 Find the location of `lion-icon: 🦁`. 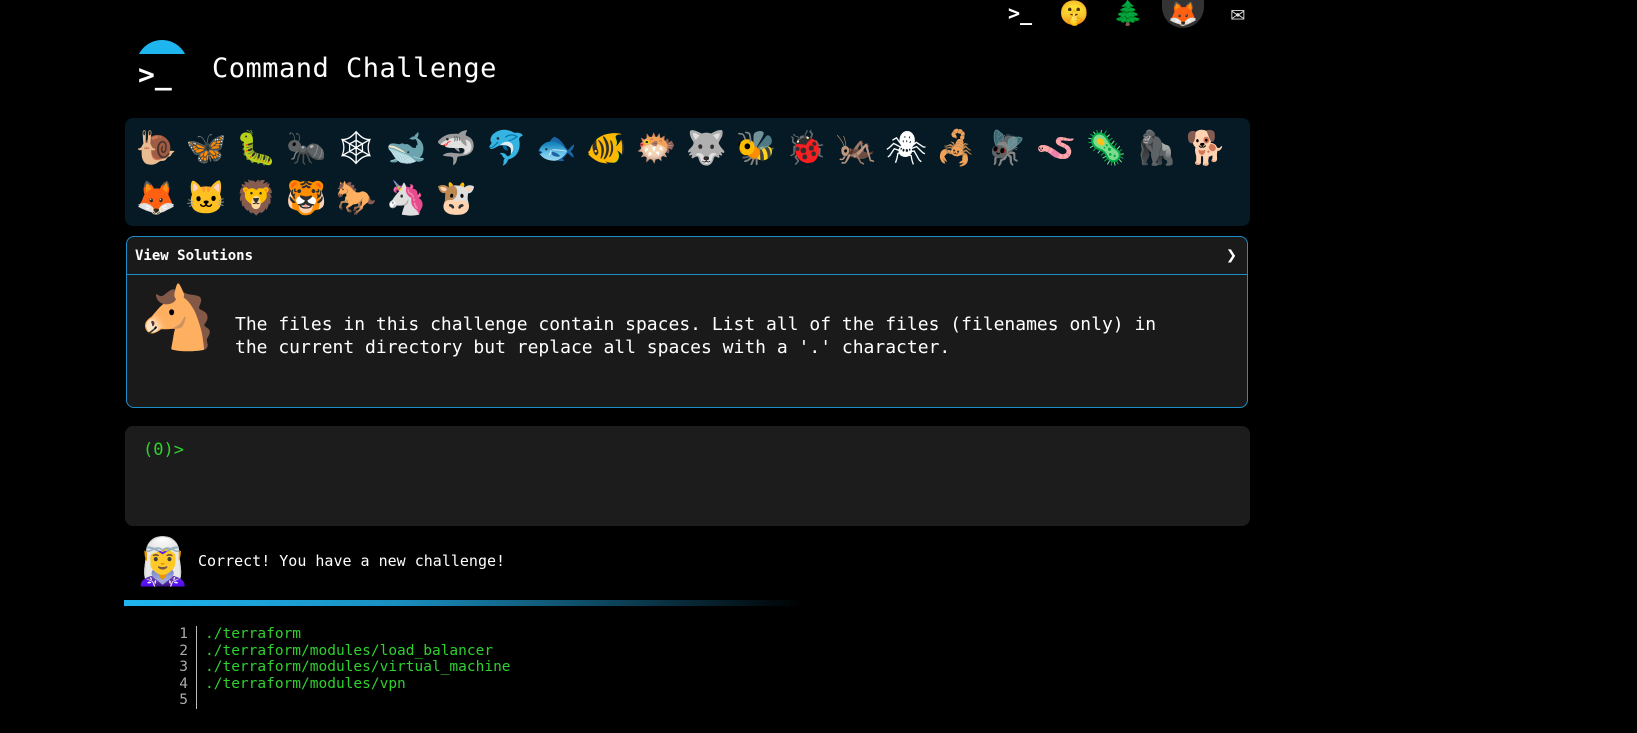

lion-icon: 🦁 is located at coordinates (256, 197).